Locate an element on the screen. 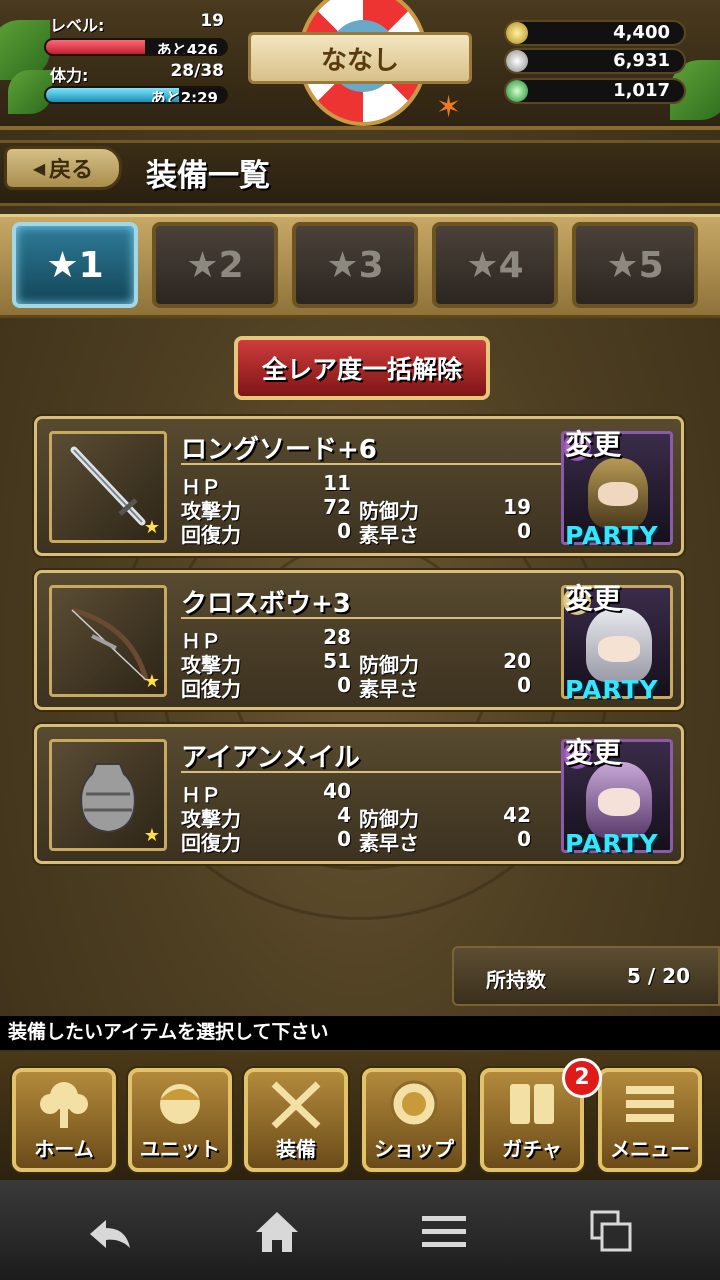  nav-shop-button: ショップ is located at coordinates (414, 1120).